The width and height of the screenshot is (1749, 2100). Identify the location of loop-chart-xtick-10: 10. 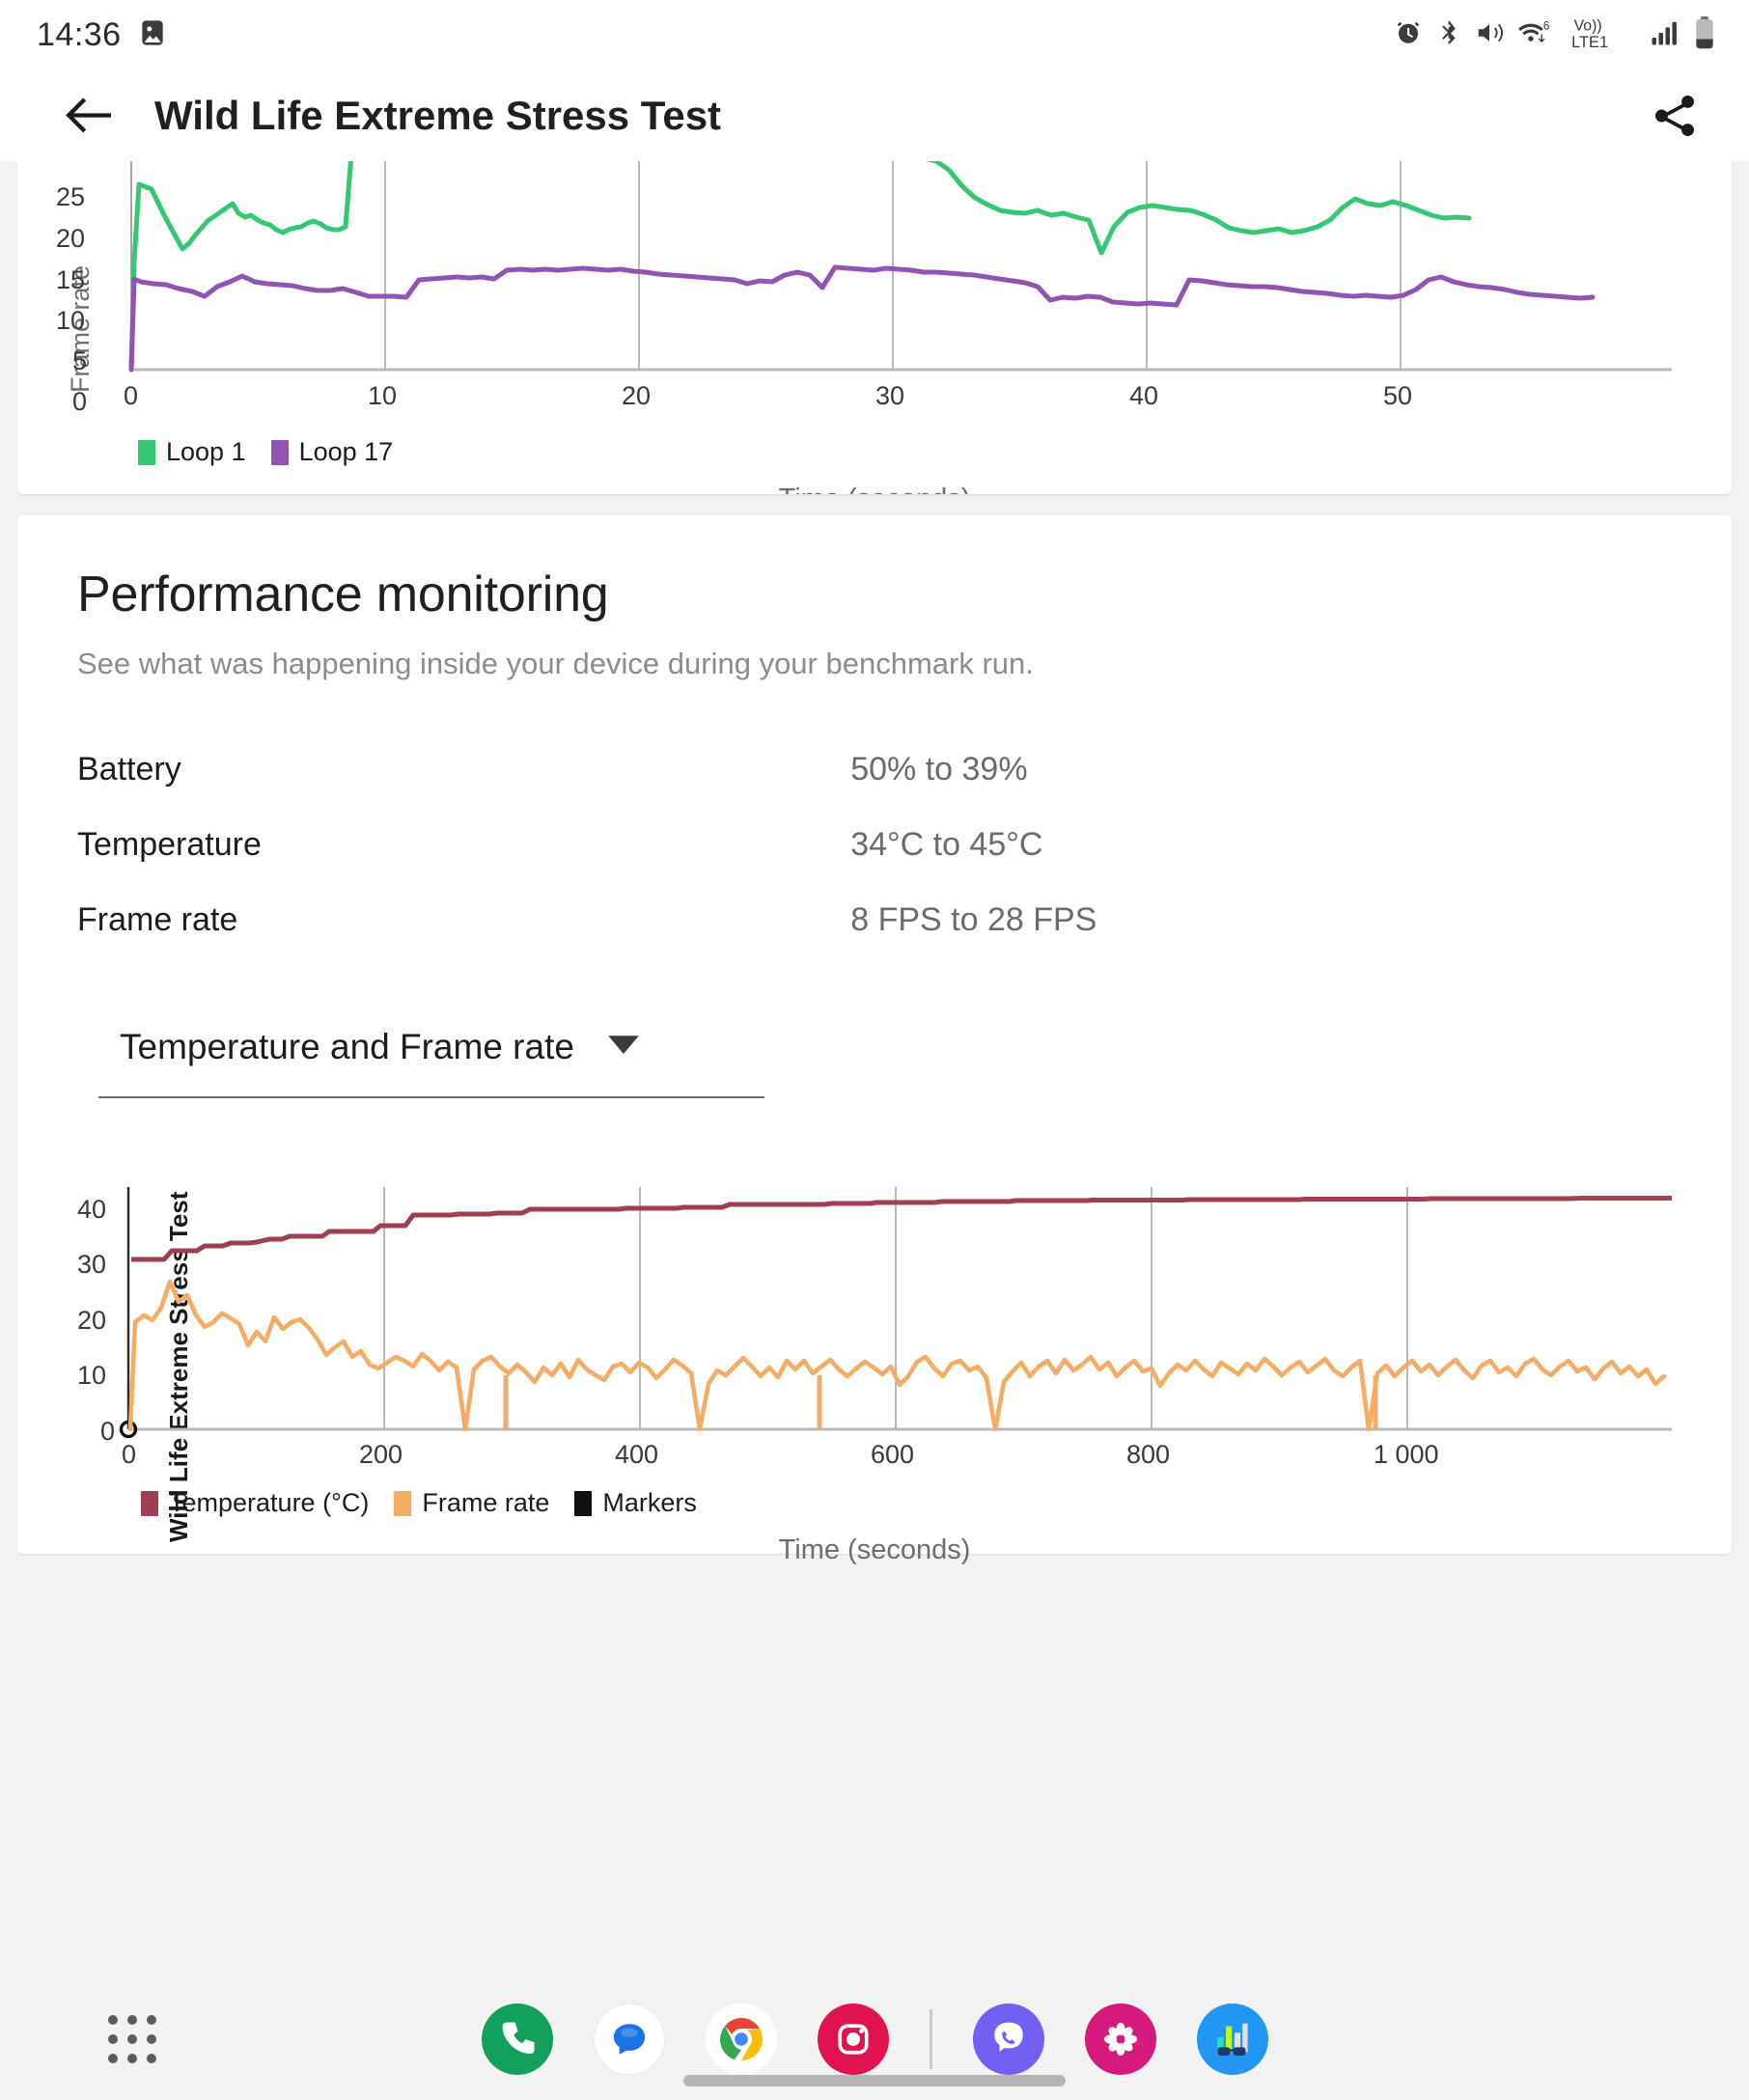
(383, 395).